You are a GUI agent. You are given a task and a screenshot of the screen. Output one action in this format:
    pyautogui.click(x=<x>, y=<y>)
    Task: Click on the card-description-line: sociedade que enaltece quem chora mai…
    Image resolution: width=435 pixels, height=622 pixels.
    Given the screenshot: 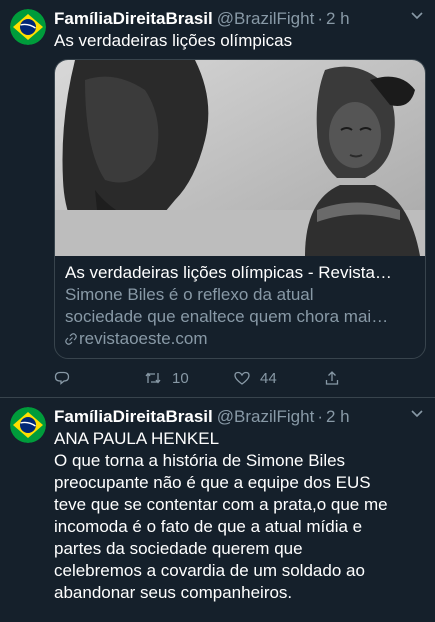 What is the action you would take?
    pyautogui.click(x=227, y=316)
    